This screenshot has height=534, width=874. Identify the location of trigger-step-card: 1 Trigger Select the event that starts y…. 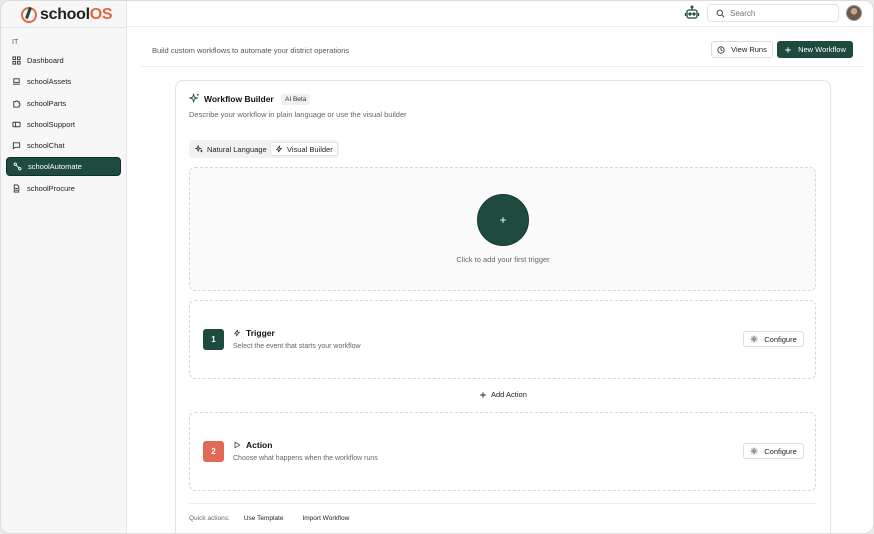
(502, 339).